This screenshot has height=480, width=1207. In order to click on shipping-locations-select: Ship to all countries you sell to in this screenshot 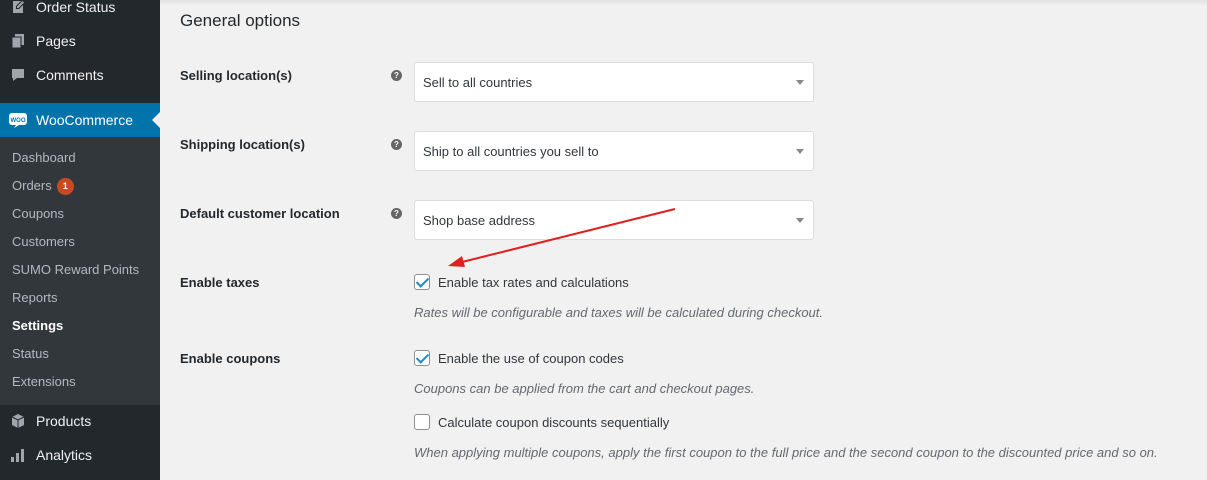, I will do `click(614, 151)`.